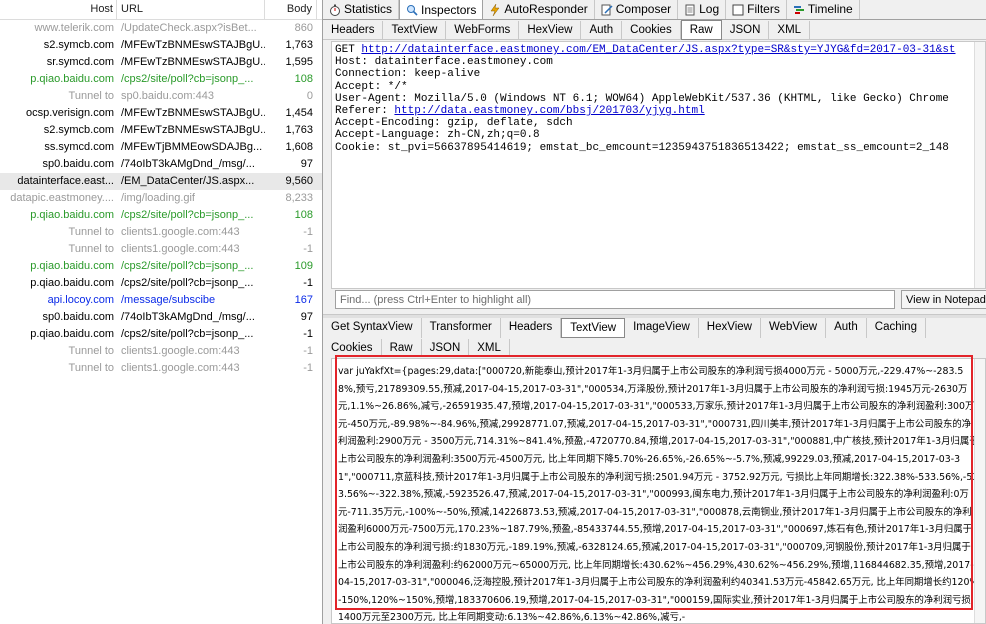  Describe the element at coordinates (979, 165) in the screenshot. I see `request-scrollbar` at that location.